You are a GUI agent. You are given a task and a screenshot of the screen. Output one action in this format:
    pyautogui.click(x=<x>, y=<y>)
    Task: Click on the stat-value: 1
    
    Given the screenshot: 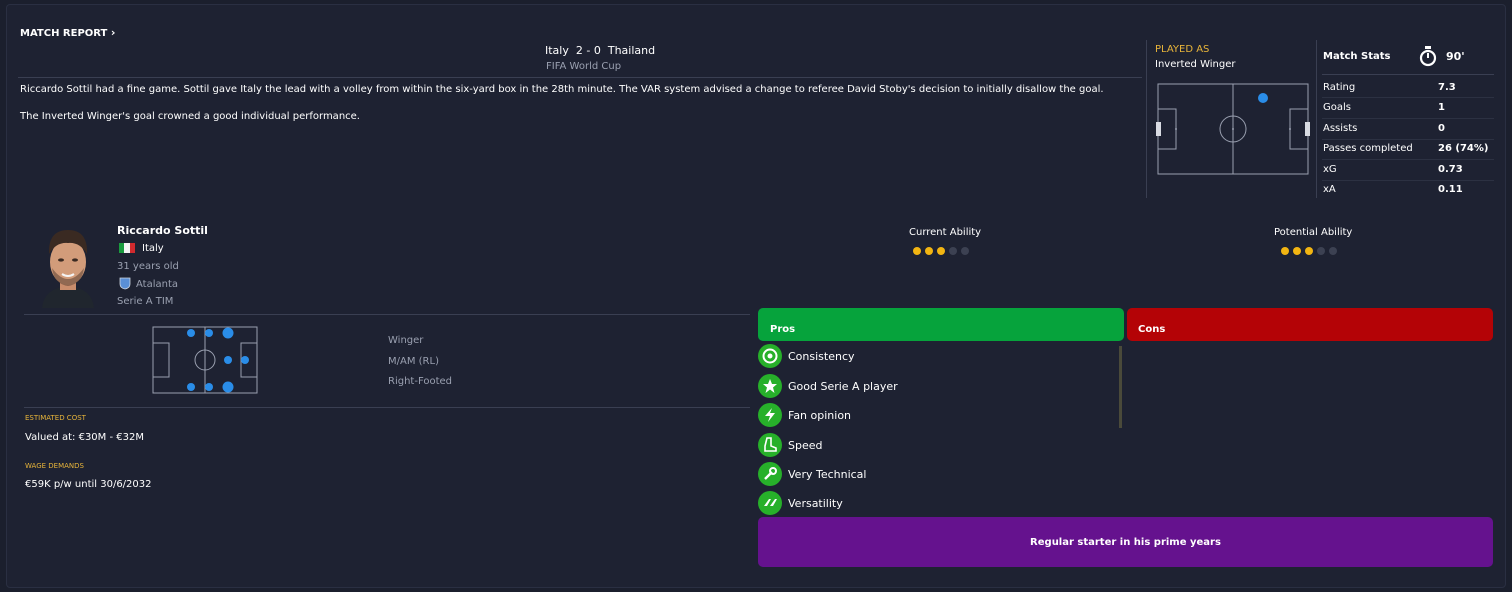 What is the action you would take?
    pyautogui.click(x=1441, y=107)
    